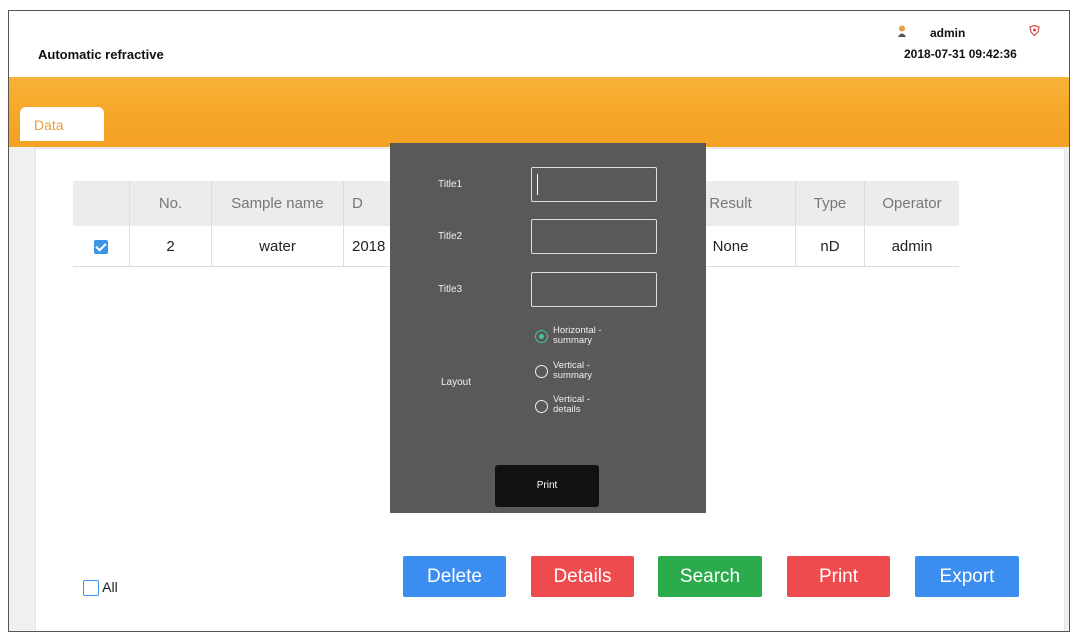 This screenshot has width=1078, height=637. I want to click on delete-button: Delete, so click(454, 576).